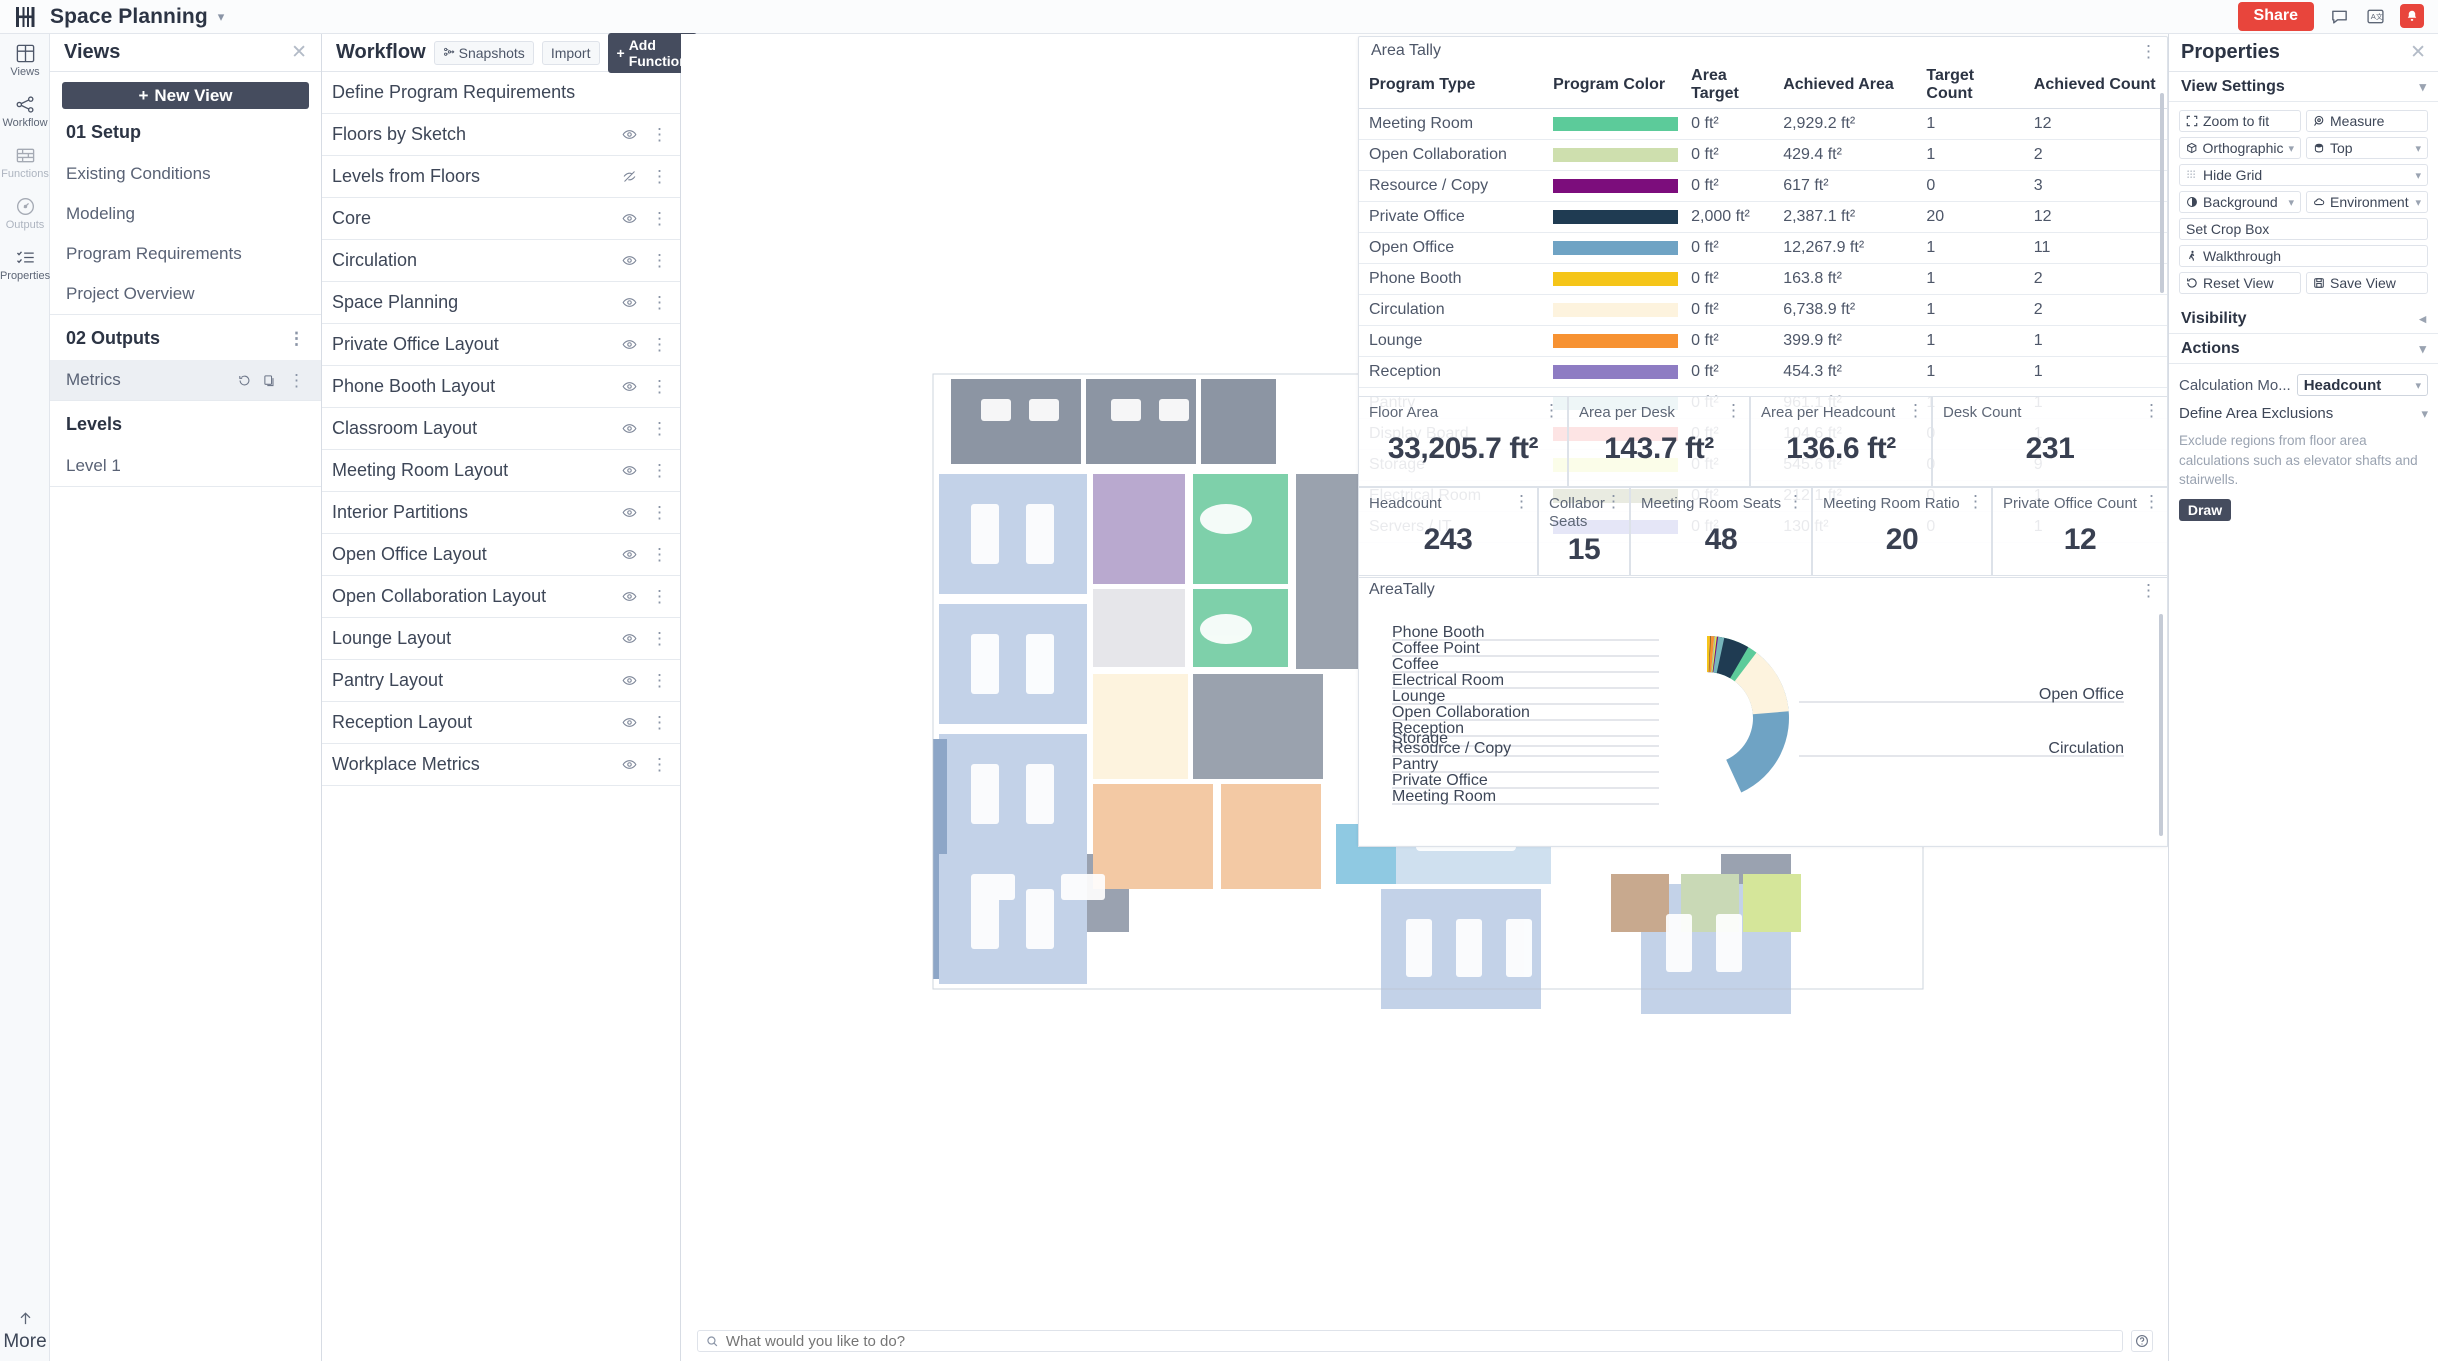  What do you see at coordinates (1463, 441) in the screenshot?
I see `metric-card-floor-area: Floor Area 33,205.7 ft² ⋮` at bounding box center [1463, 441].